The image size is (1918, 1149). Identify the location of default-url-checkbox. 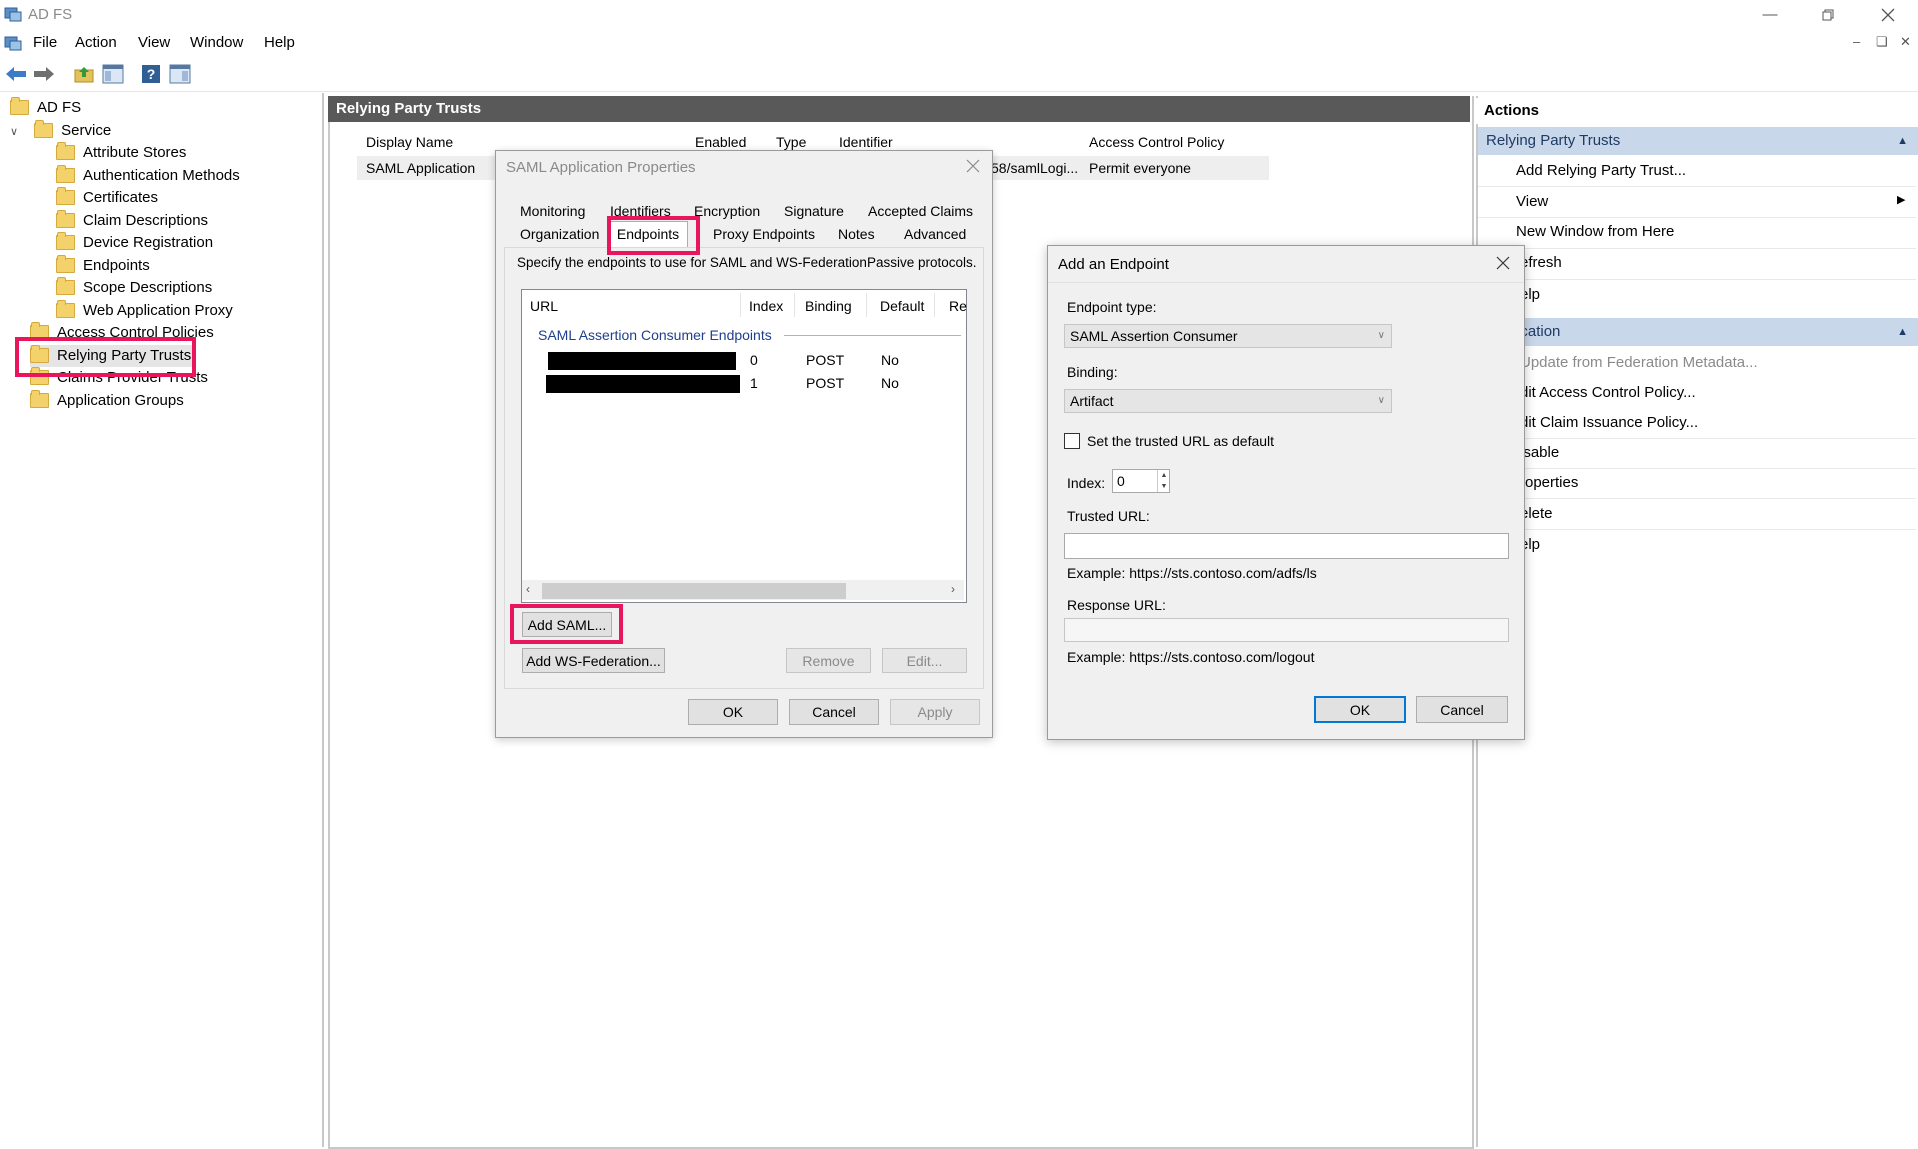
(1072, 441).